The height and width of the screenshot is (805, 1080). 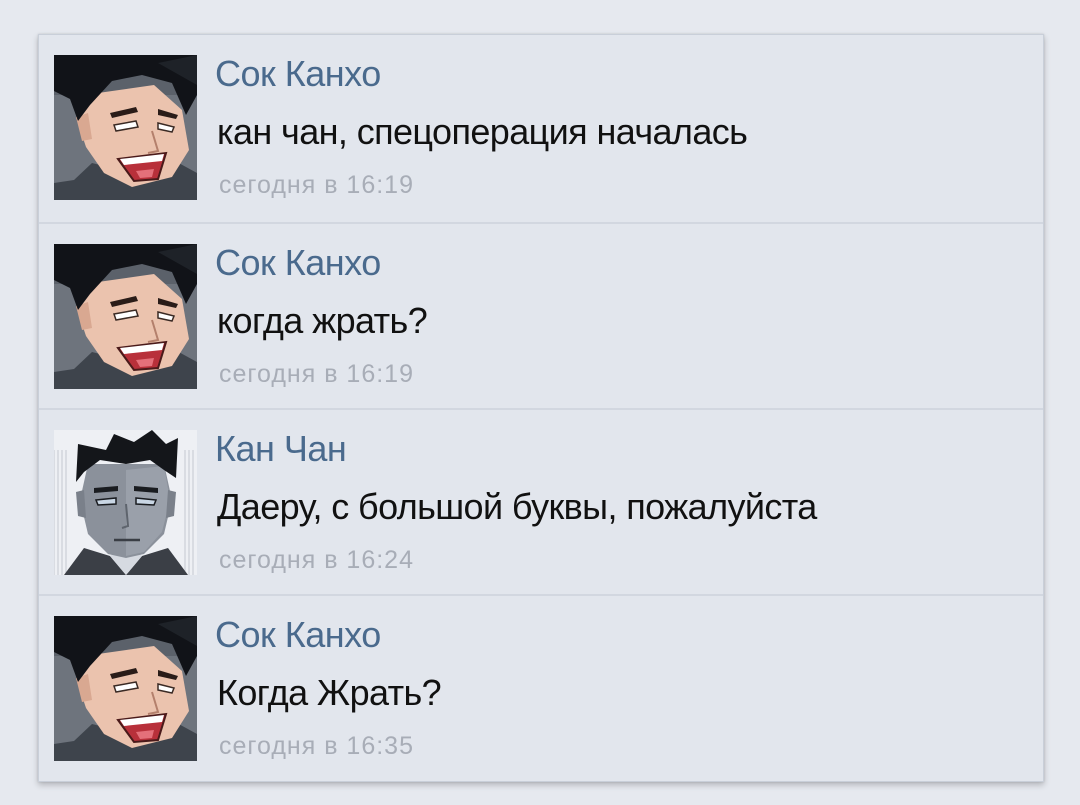 What do you see at coordinates (322, 320) in the screenshot?
I see `message-text: когда жрать?` at bounding box center [322, 320].